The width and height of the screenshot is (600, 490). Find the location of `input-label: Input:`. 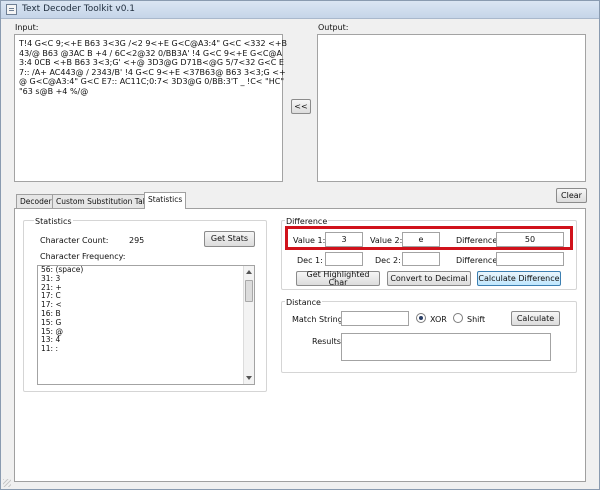

input-label: Input: is located at coordinates (27, 27).